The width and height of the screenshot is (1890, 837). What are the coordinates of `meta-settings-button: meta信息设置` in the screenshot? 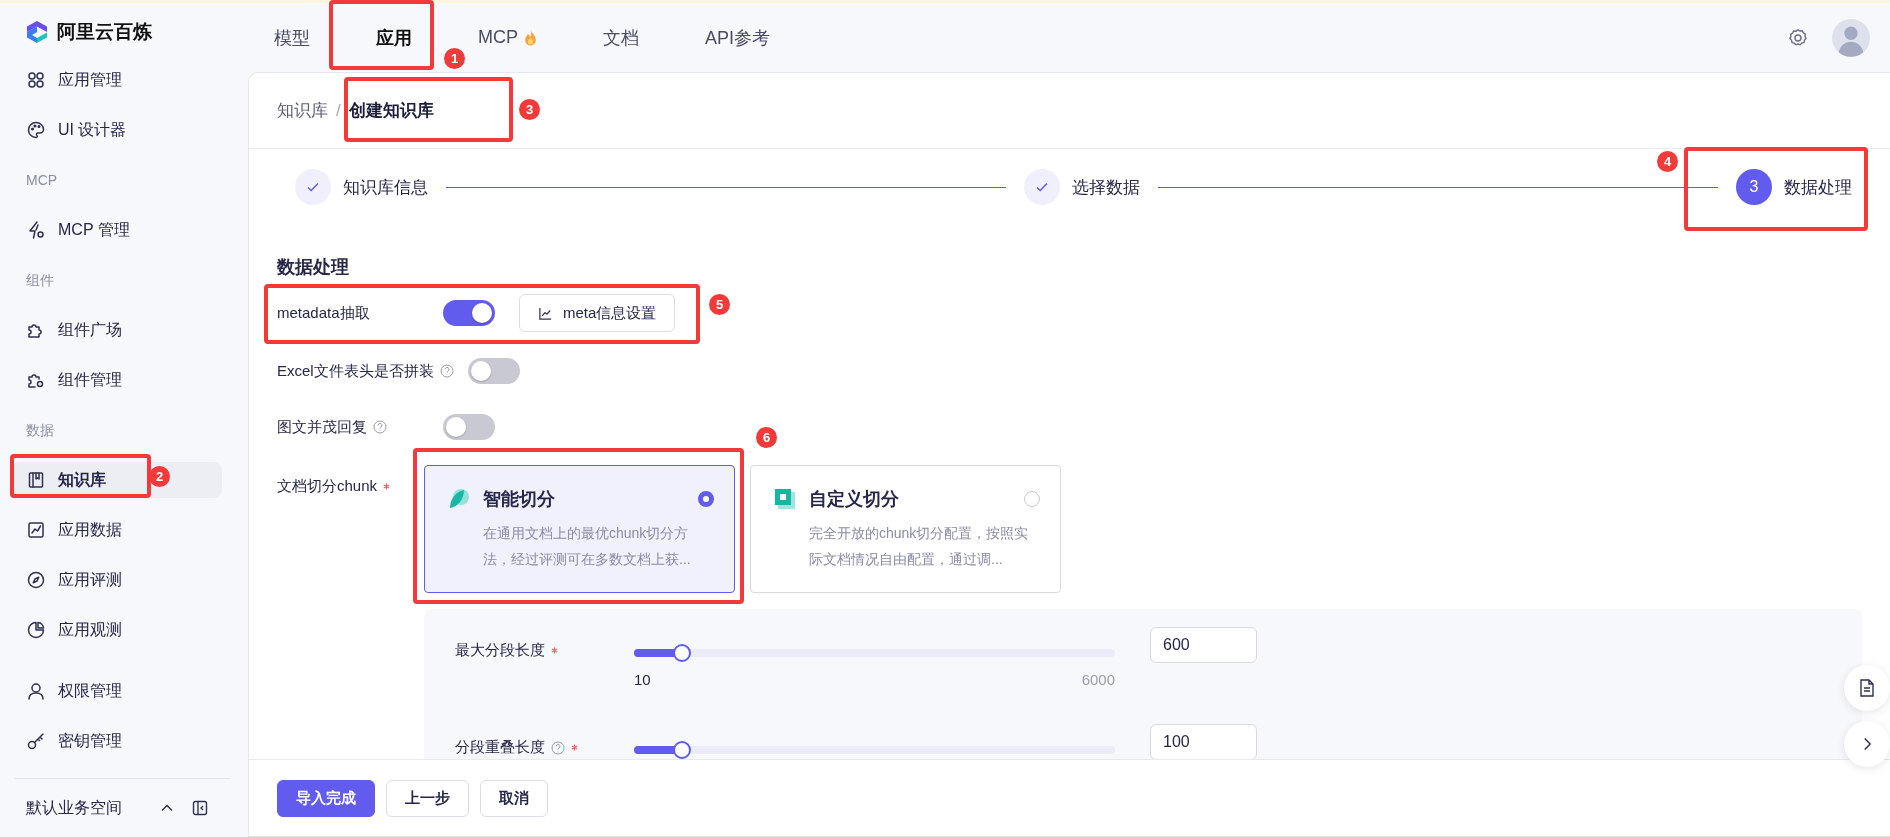 It's located at (597, 313).